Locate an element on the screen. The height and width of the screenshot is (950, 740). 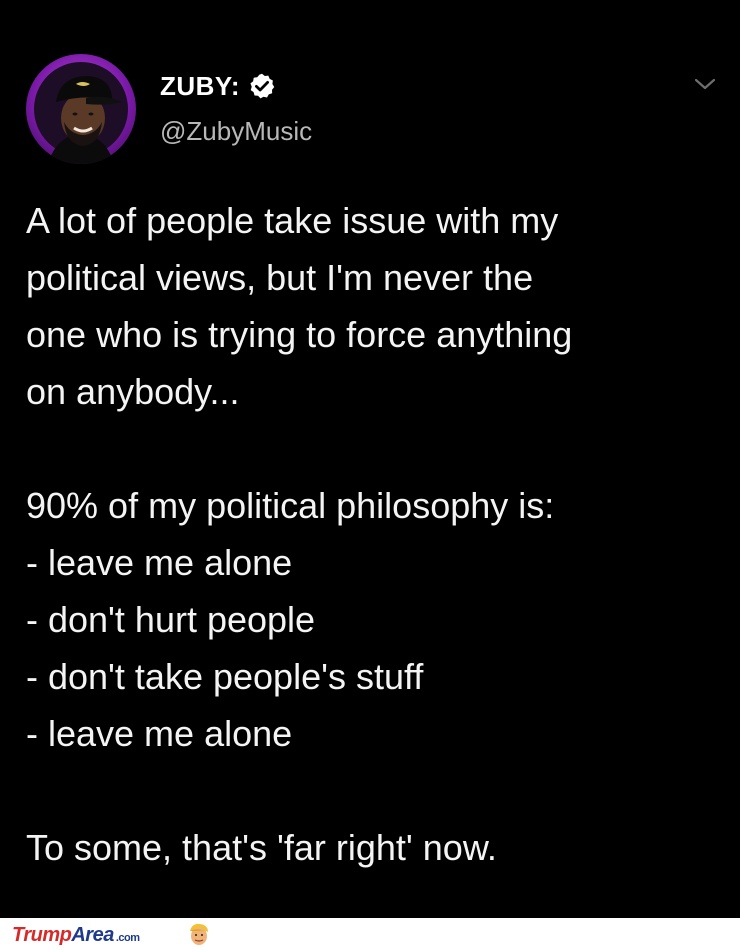
display-name: ZUBY: is located at coordinates (200, 86).